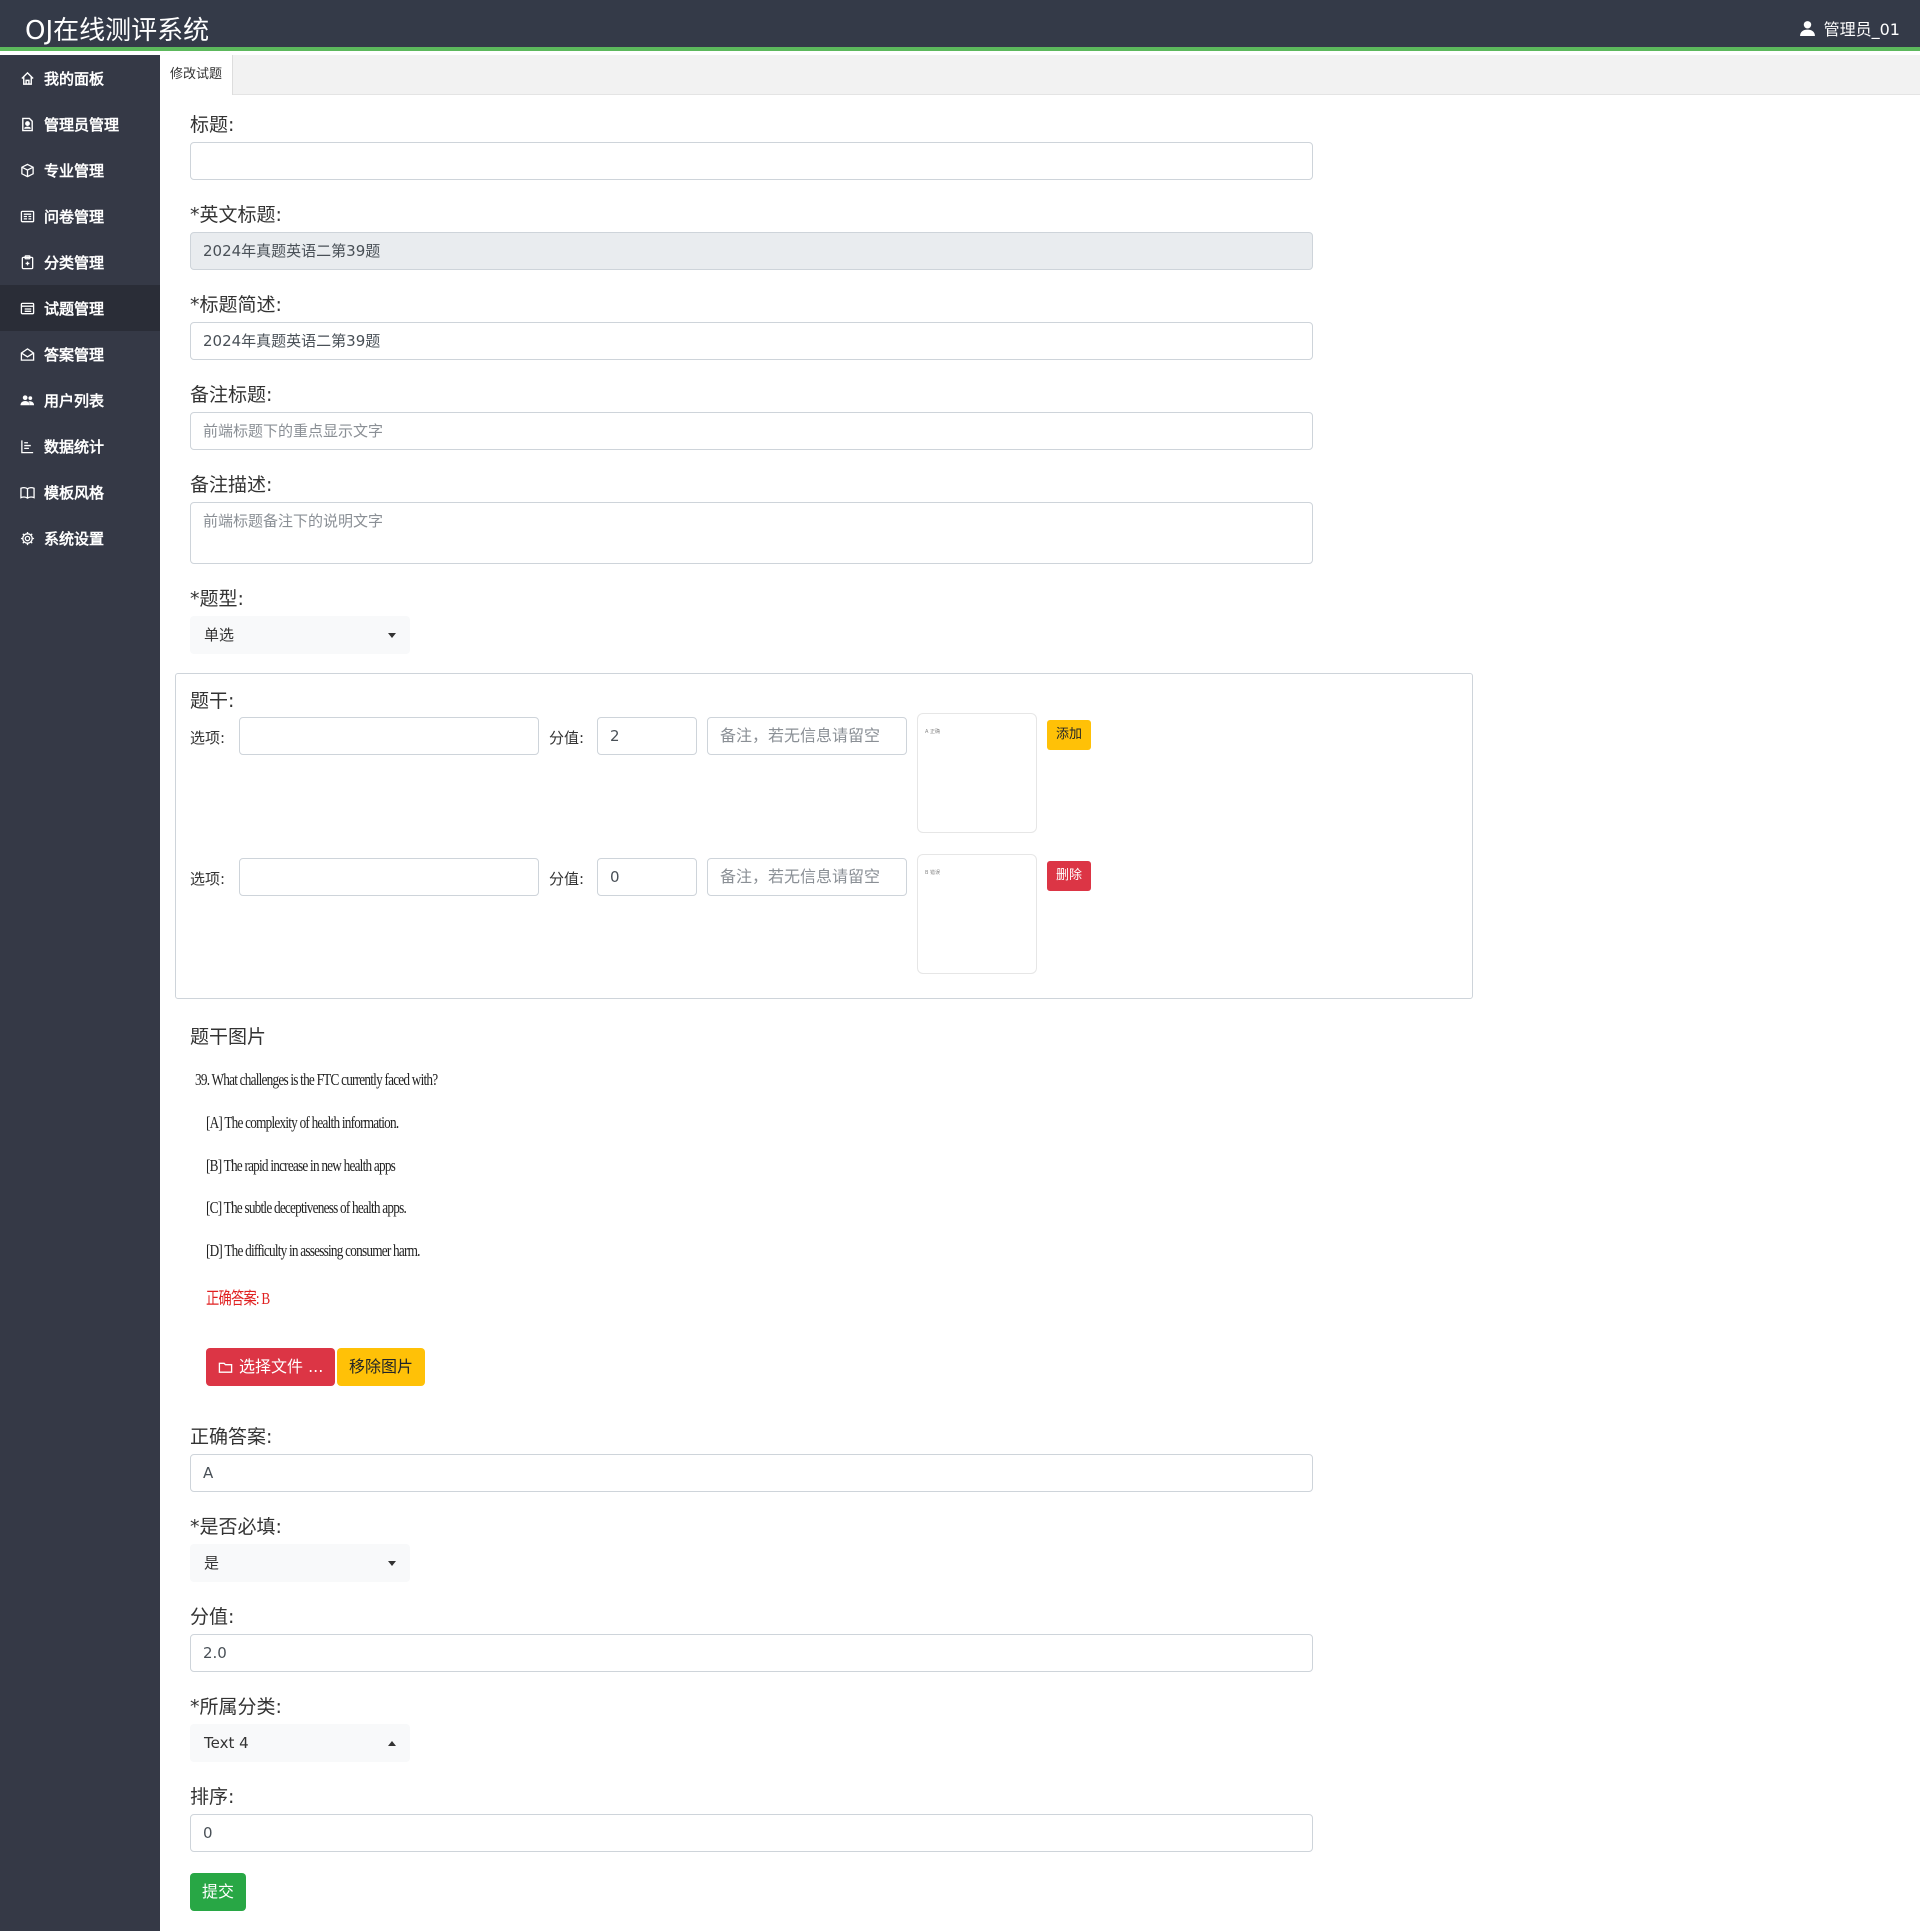 The height and width of the screenshot is (1931, 1920). I want to click on category-label: *所属分类:, so click(236, 1707).